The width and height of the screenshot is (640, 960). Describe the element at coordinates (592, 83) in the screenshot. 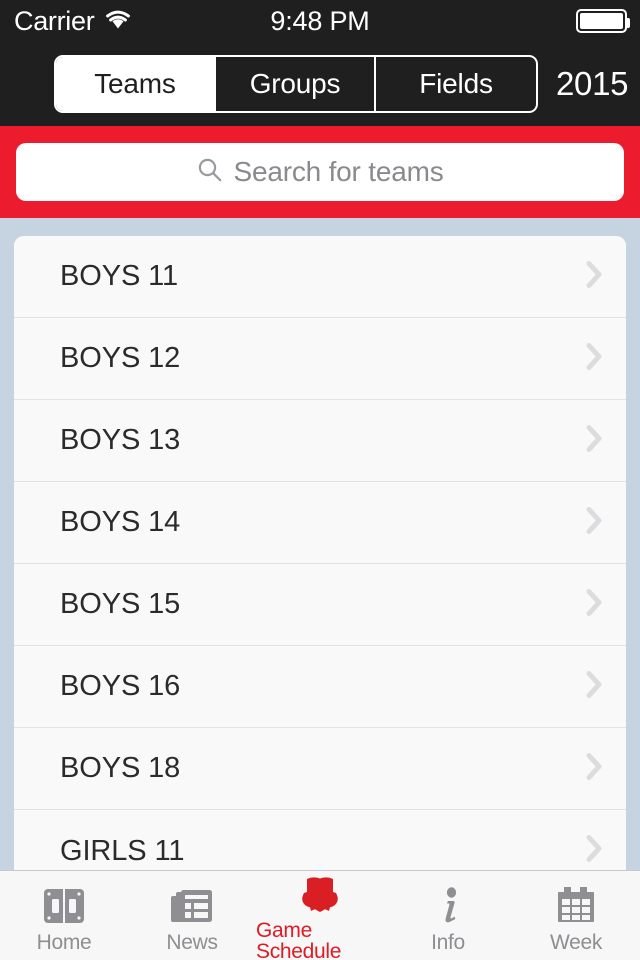

I see `year-label: 2015` at that location.